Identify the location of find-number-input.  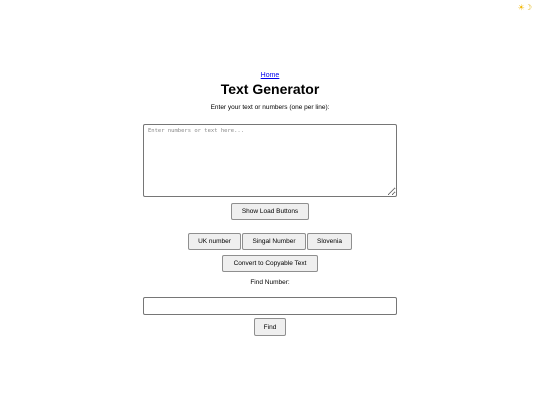
(270, 306).